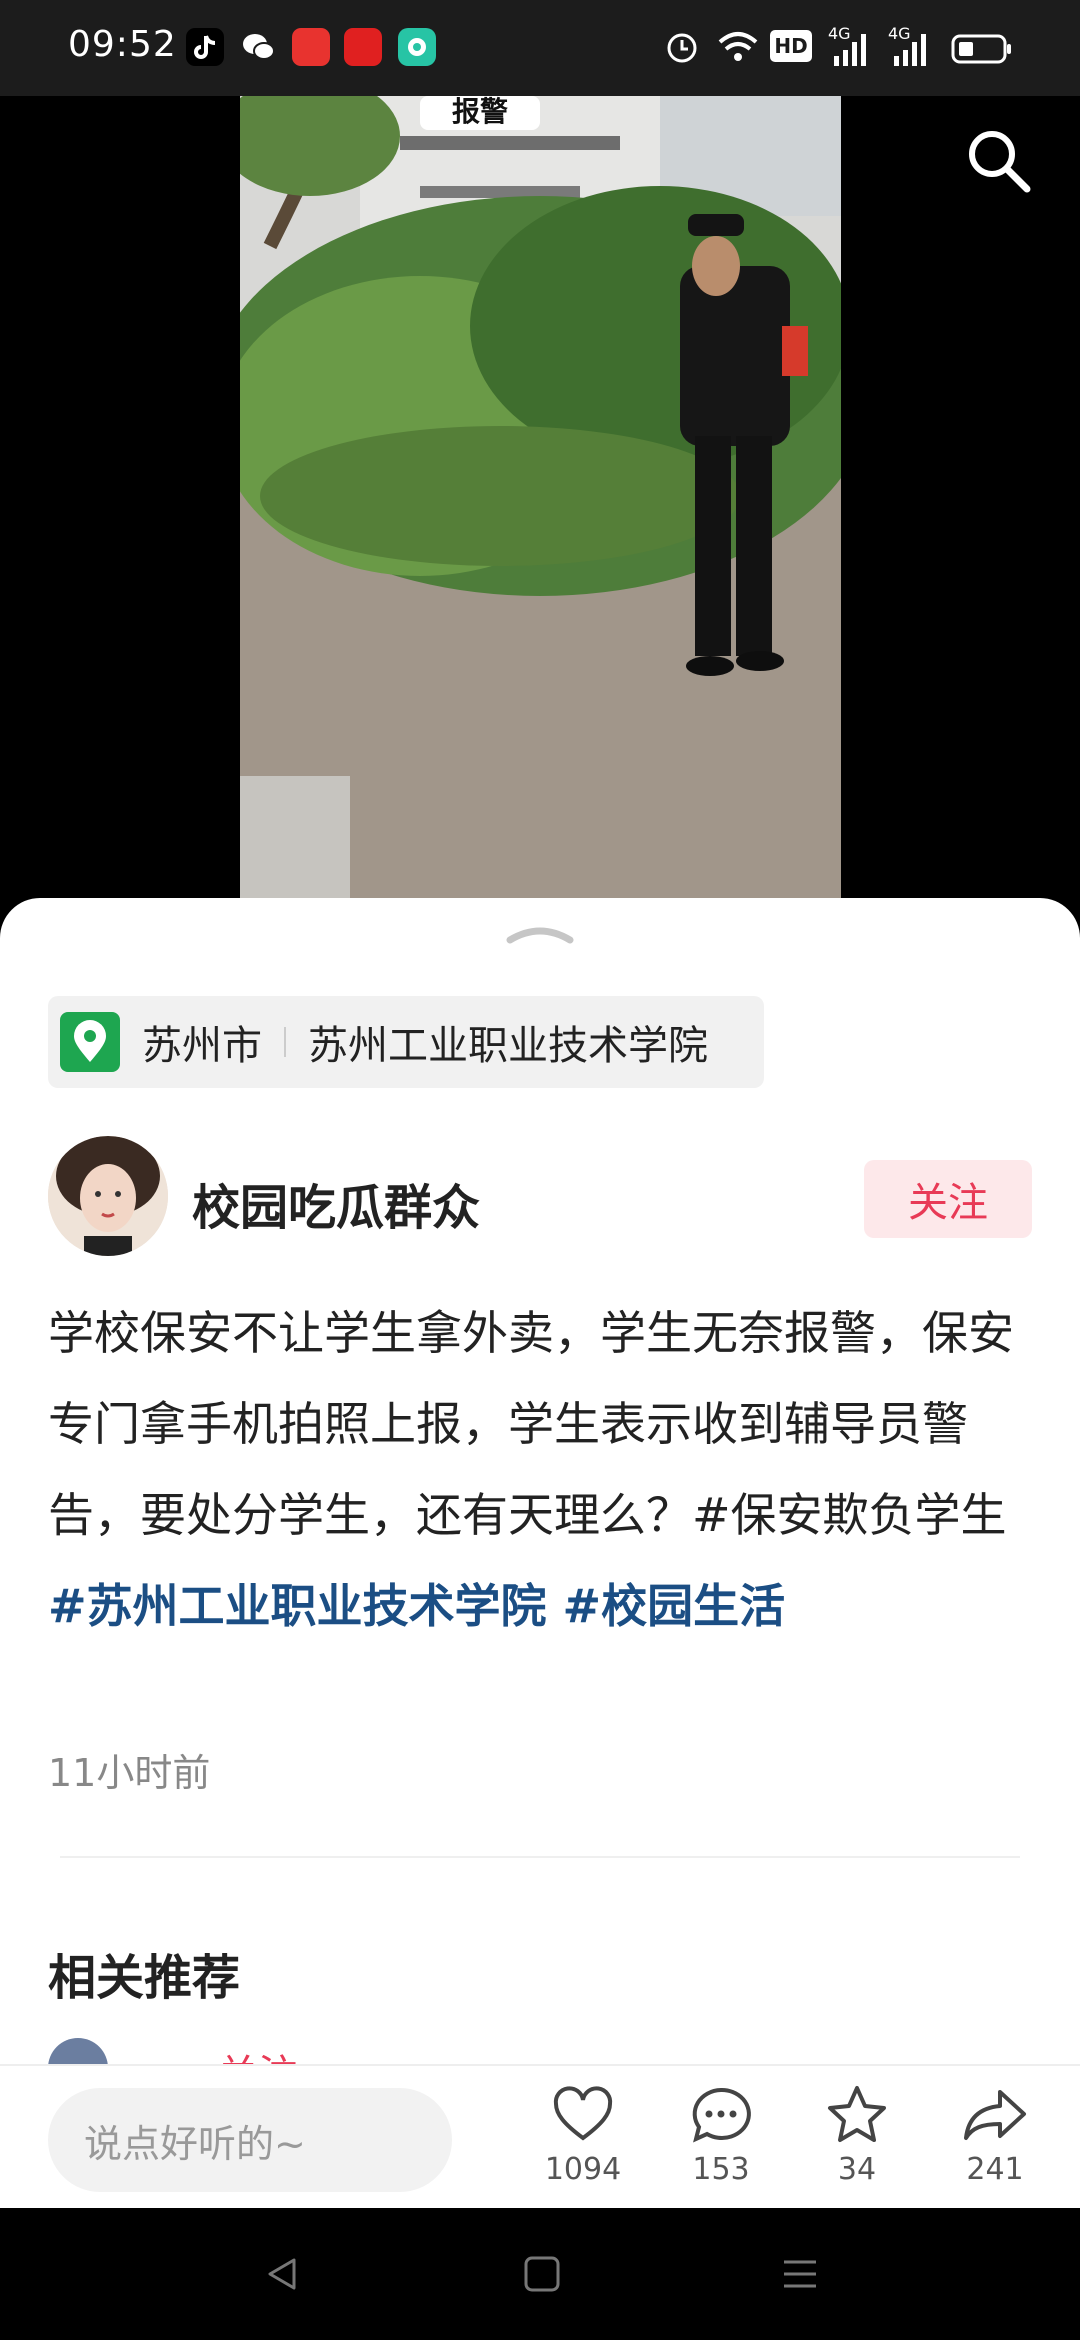 The height and width of the screenshot is (2340, 1080). Describe the element at coordinates (259, 47) in the screenshot. I see `wechat-icon` at that location.